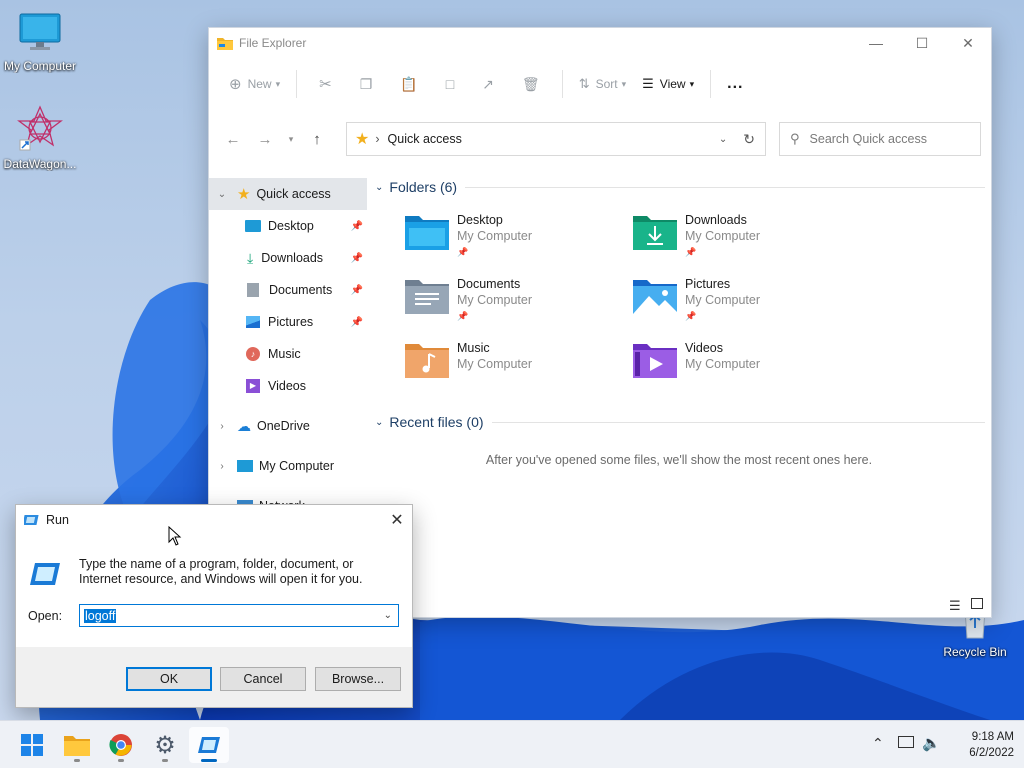 The width and height of the screenshot is (1024, 768). I want to click on network-status-icon, so click(906, 742).